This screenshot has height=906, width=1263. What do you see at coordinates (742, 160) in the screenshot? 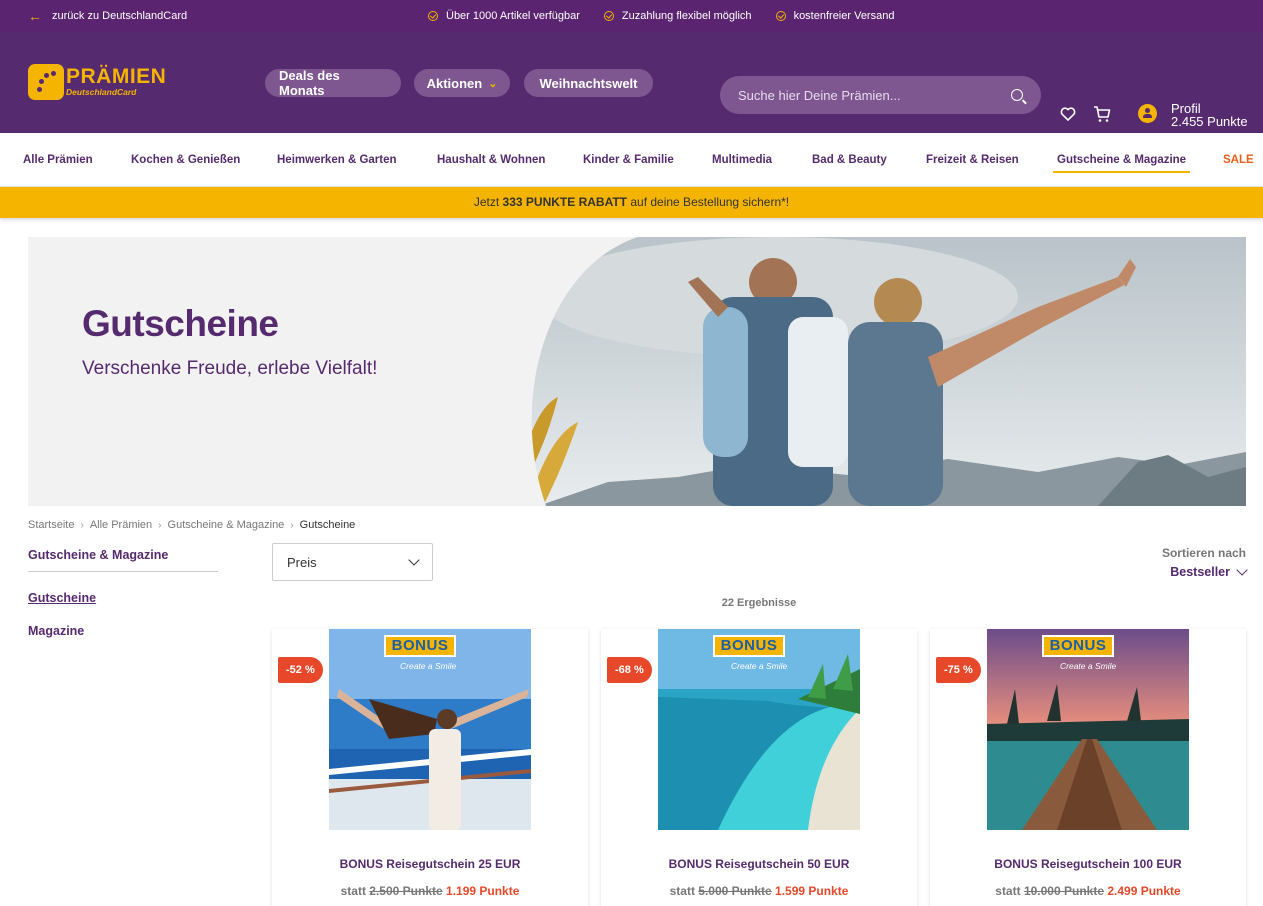
I see `category-multimedia: Multimedia` at bounding box center [742, 160].